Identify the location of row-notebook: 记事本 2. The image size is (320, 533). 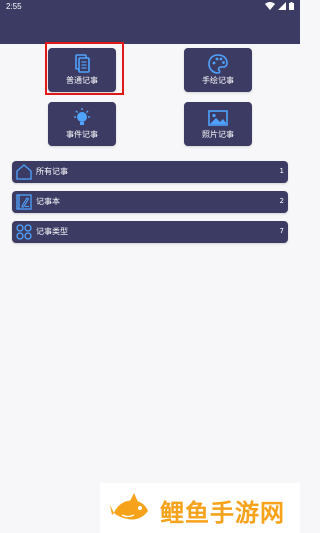
(150, 202).